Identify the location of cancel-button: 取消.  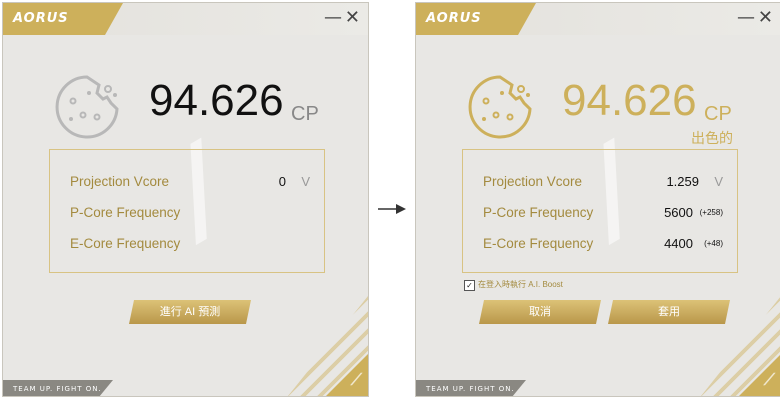
(540, 312).